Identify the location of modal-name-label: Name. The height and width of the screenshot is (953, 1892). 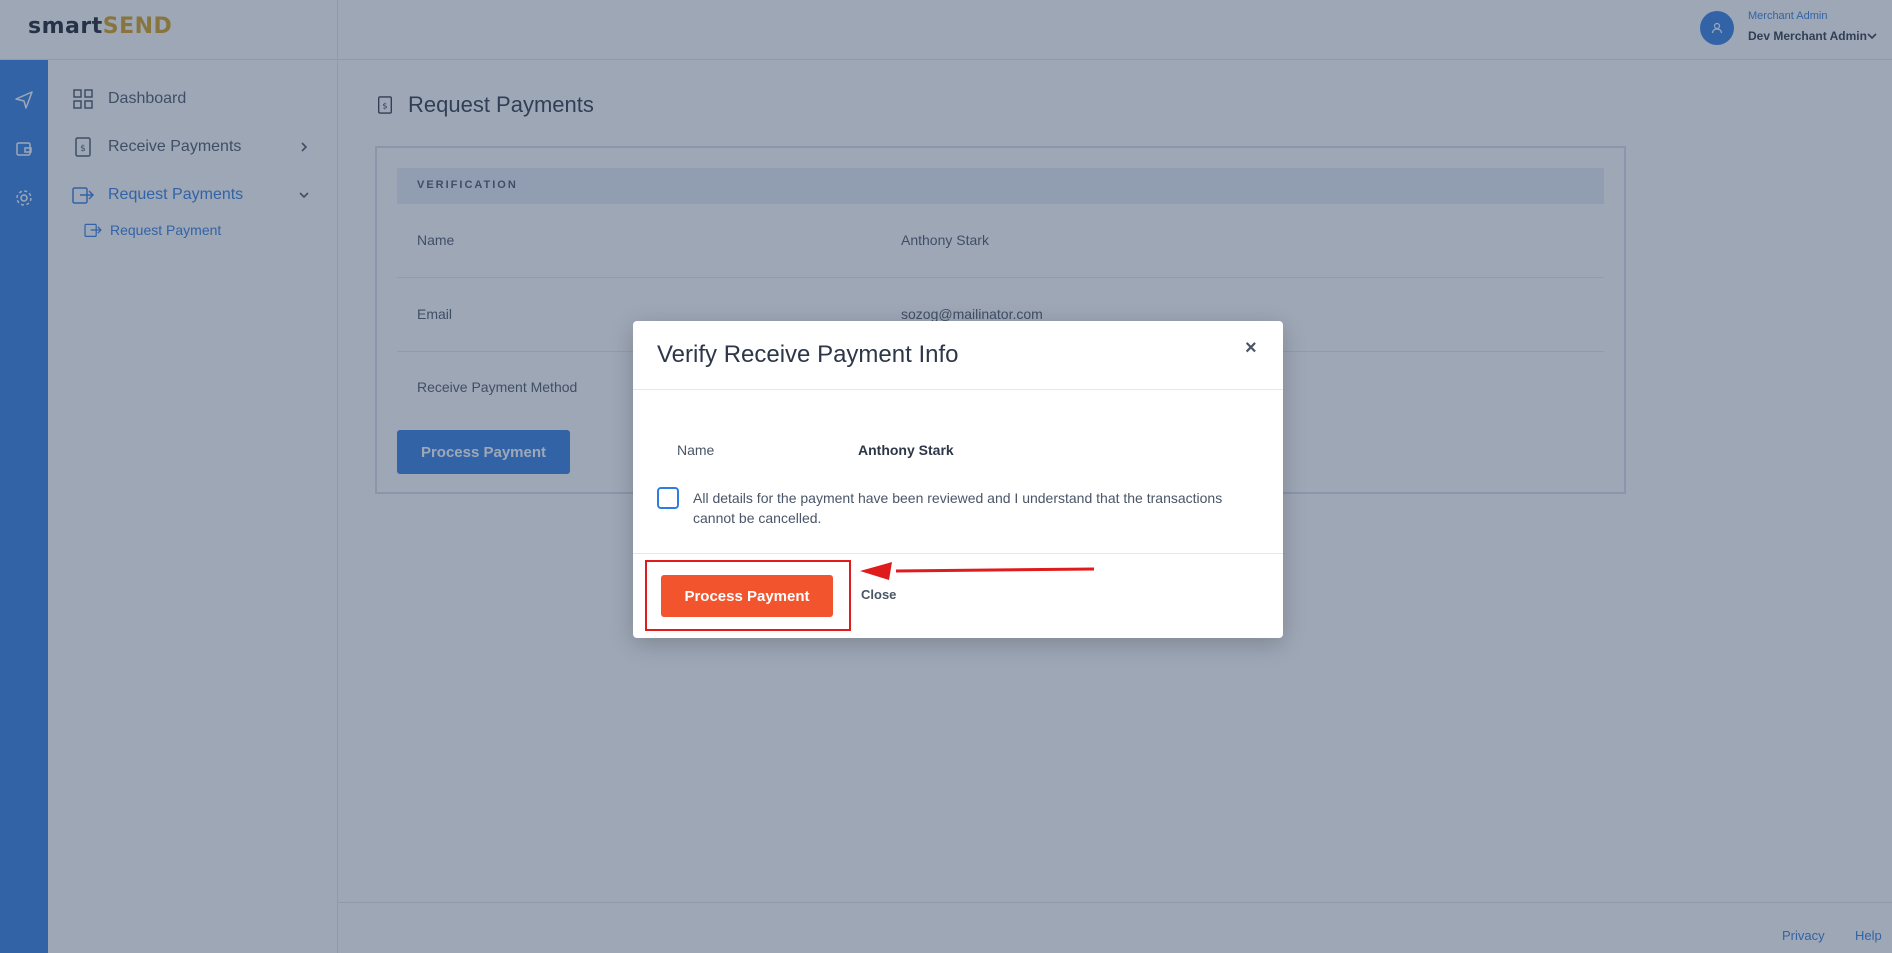
(696, 450).